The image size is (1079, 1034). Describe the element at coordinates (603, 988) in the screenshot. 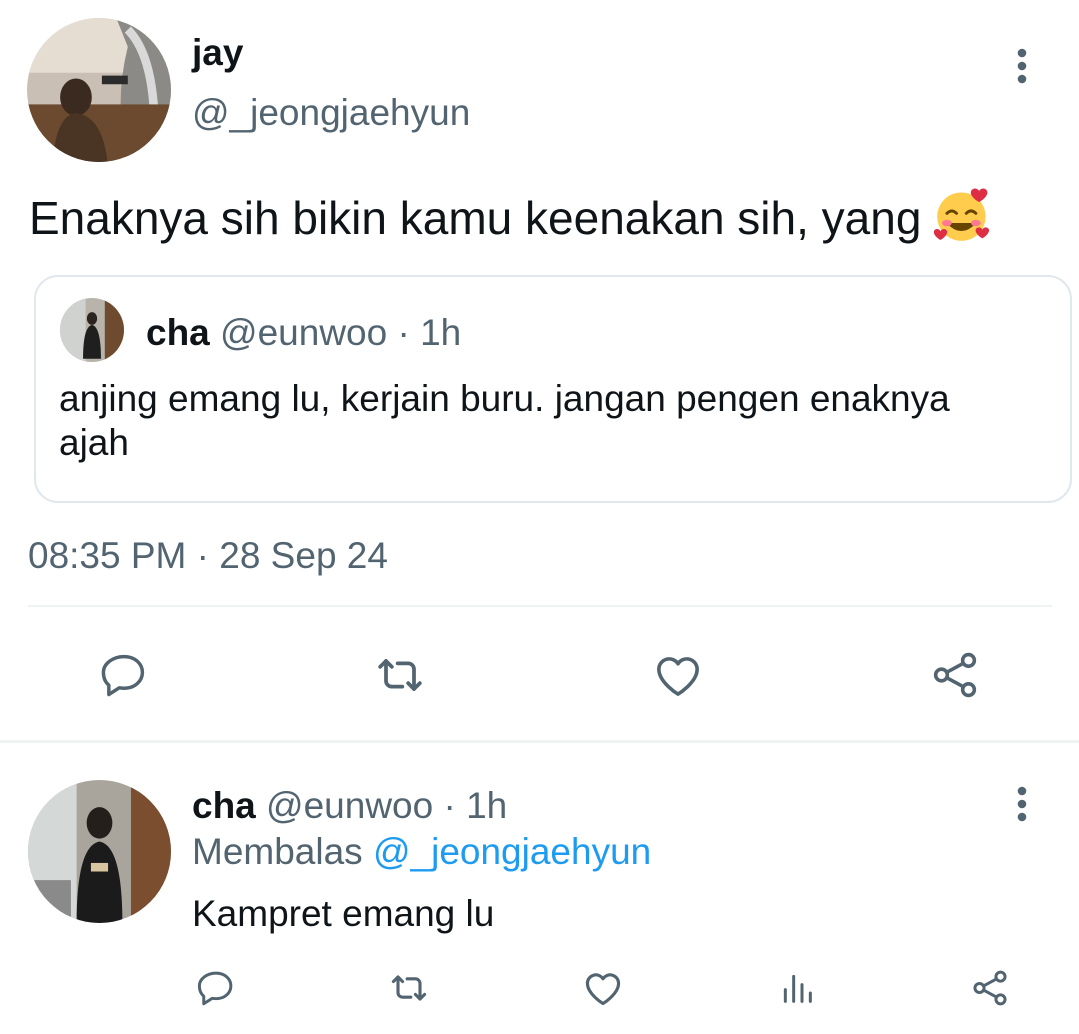

I see `reply-like-icon` at that location.